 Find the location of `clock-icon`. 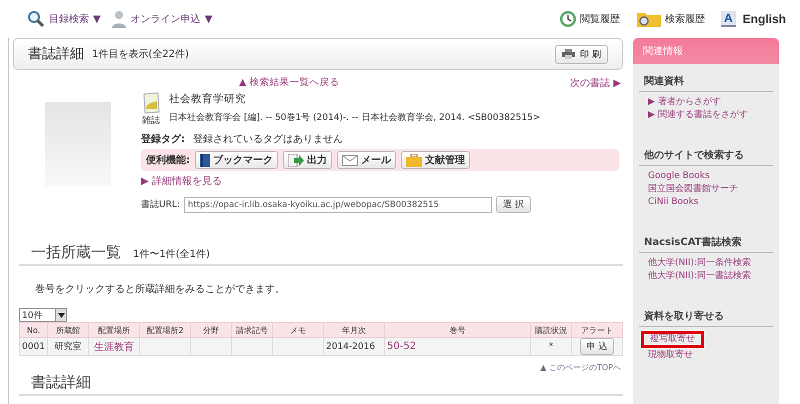

clock-icon is located at coordinates (567, 19).